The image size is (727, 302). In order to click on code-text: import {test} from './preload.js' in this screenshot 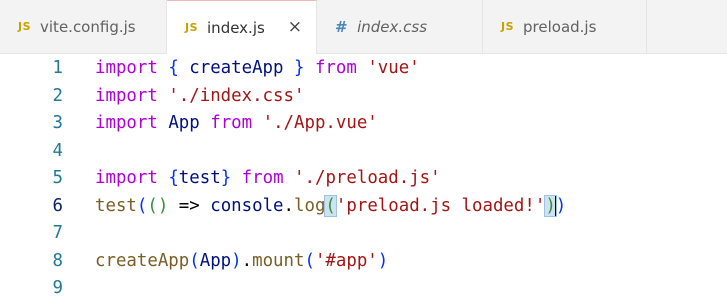, I will do `click(268, 178)`.